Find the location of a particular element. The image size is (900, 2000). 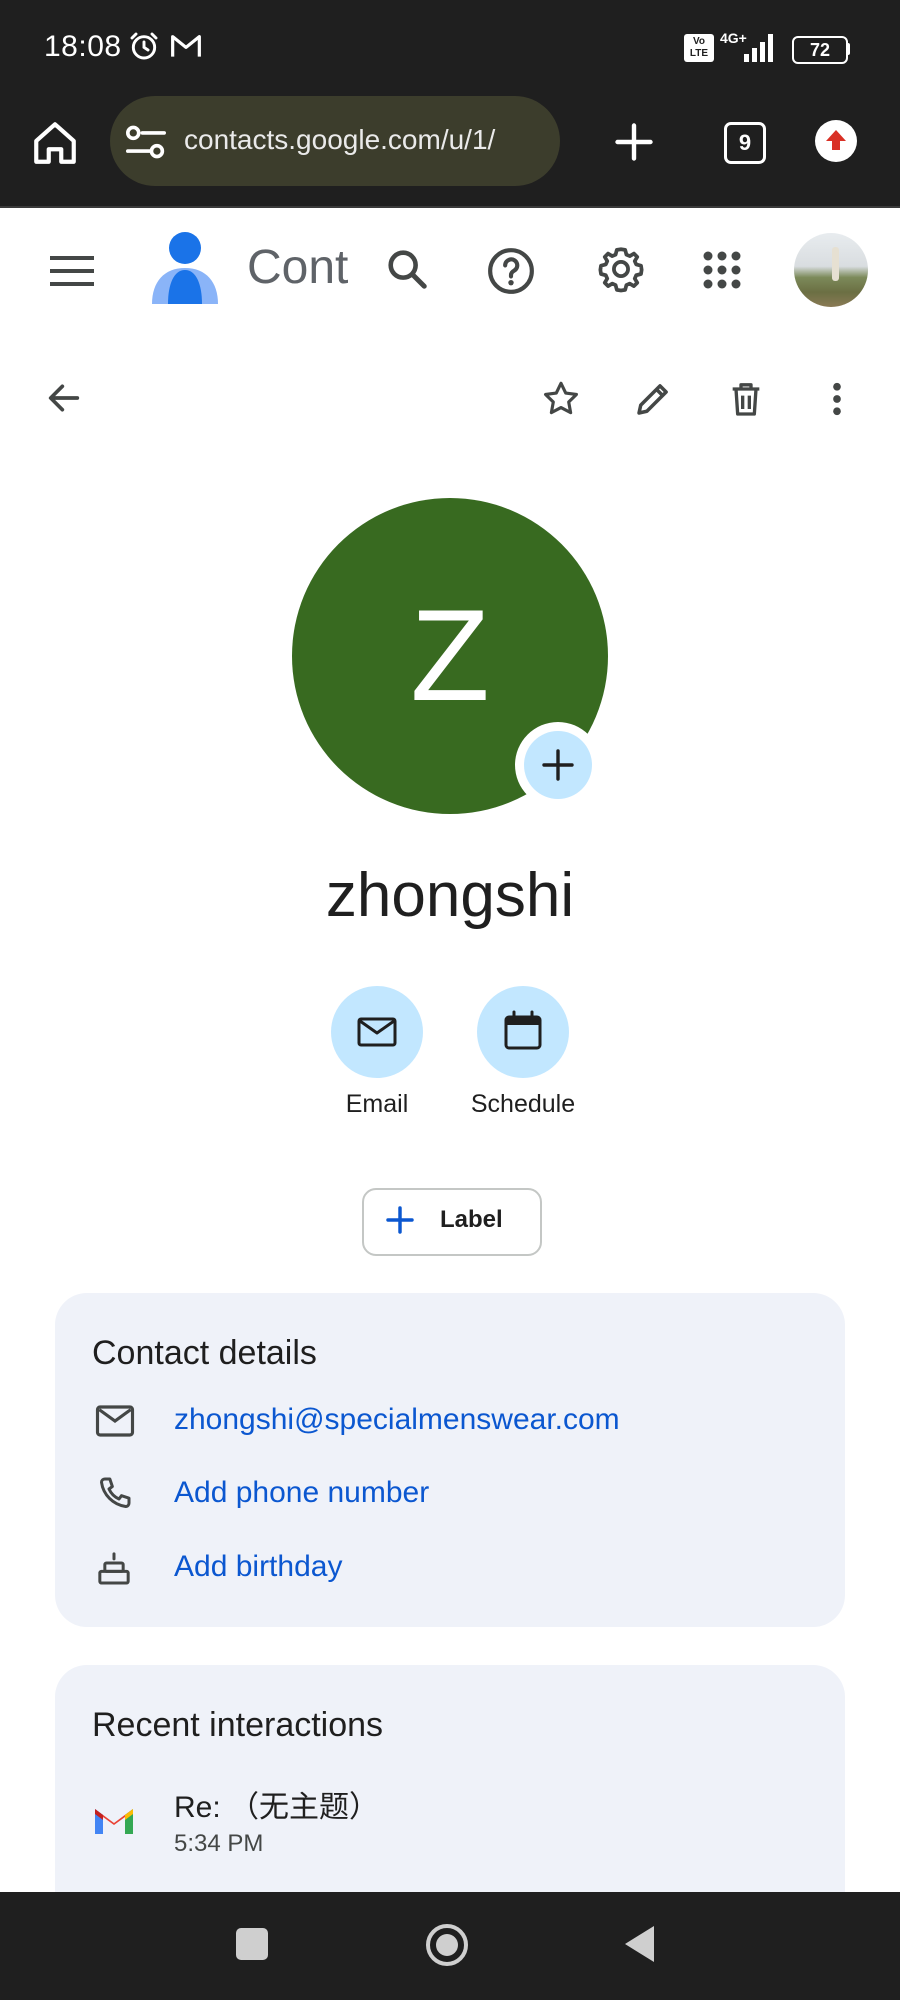

home-icon is located at coordinates (55, 143).